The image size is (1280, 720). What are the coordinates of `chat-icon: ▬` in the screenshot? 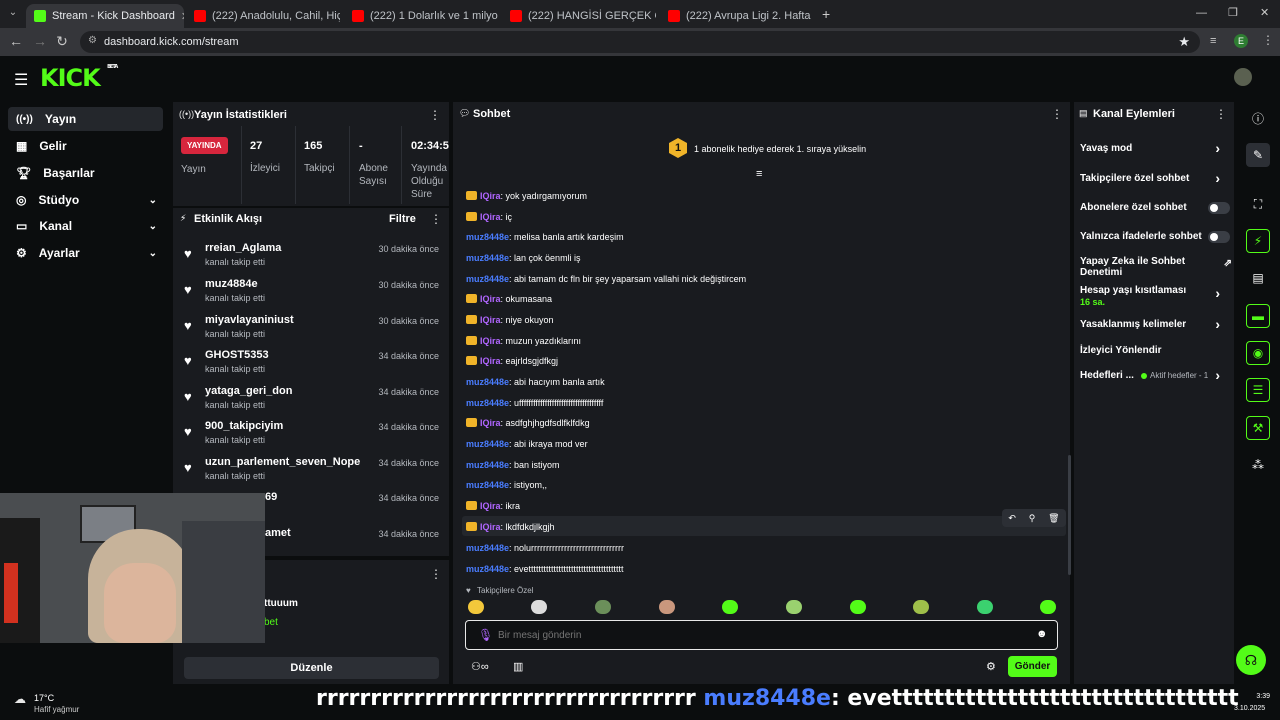 It's located at (1258, 316).